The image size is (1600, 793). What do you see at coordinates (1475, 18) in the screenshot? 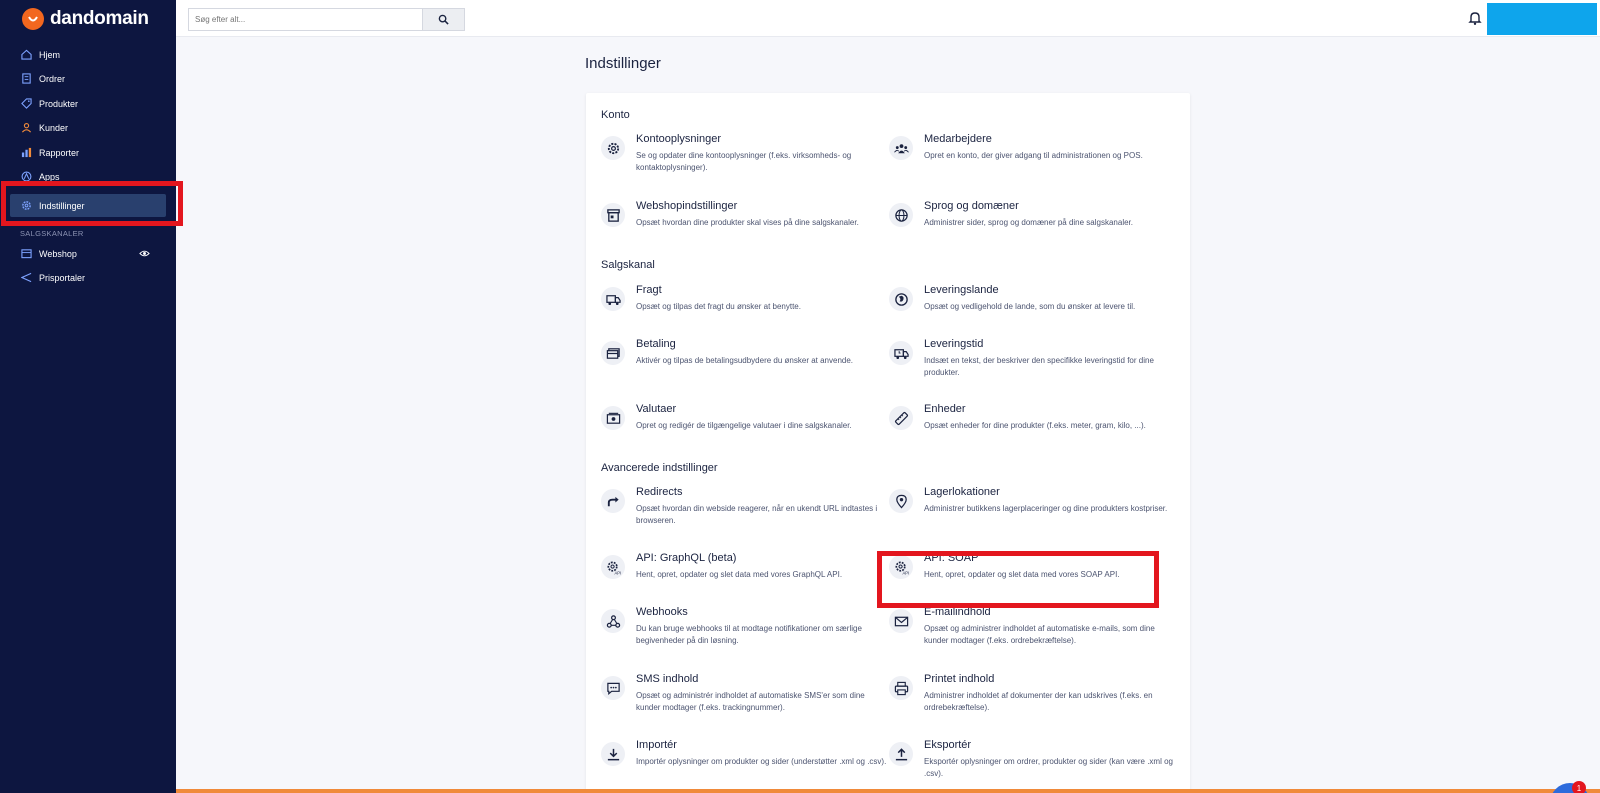
I see `bell-icon` at bounding box center [1475, 18].